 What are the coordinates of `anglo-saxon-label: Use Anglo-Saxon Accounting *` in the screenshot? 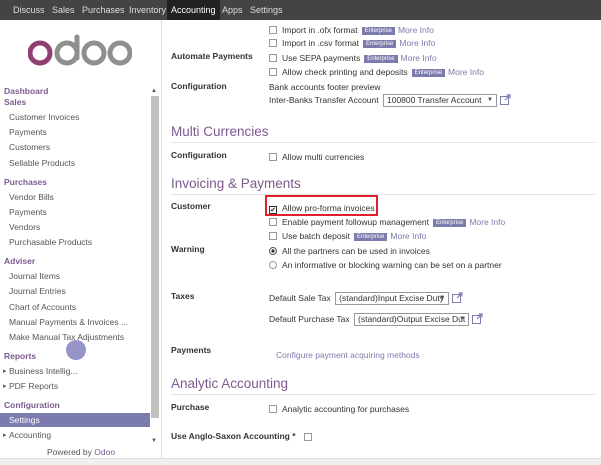 It's located at (233, 436).